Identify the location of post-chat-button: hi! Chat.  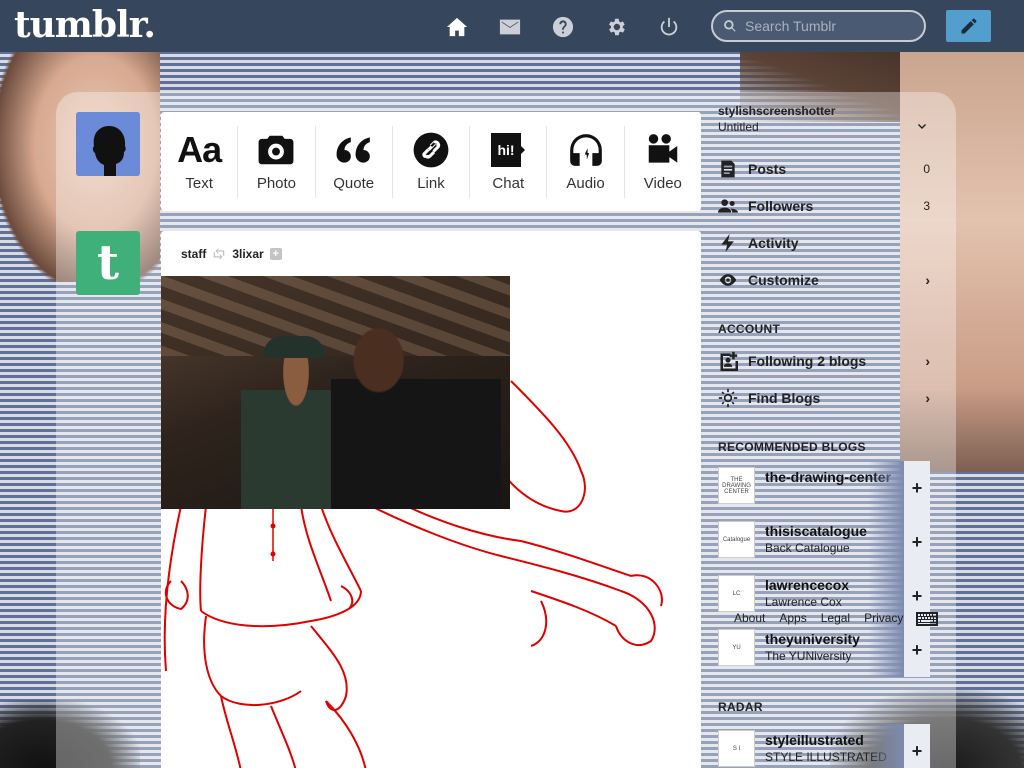
(509, 161).